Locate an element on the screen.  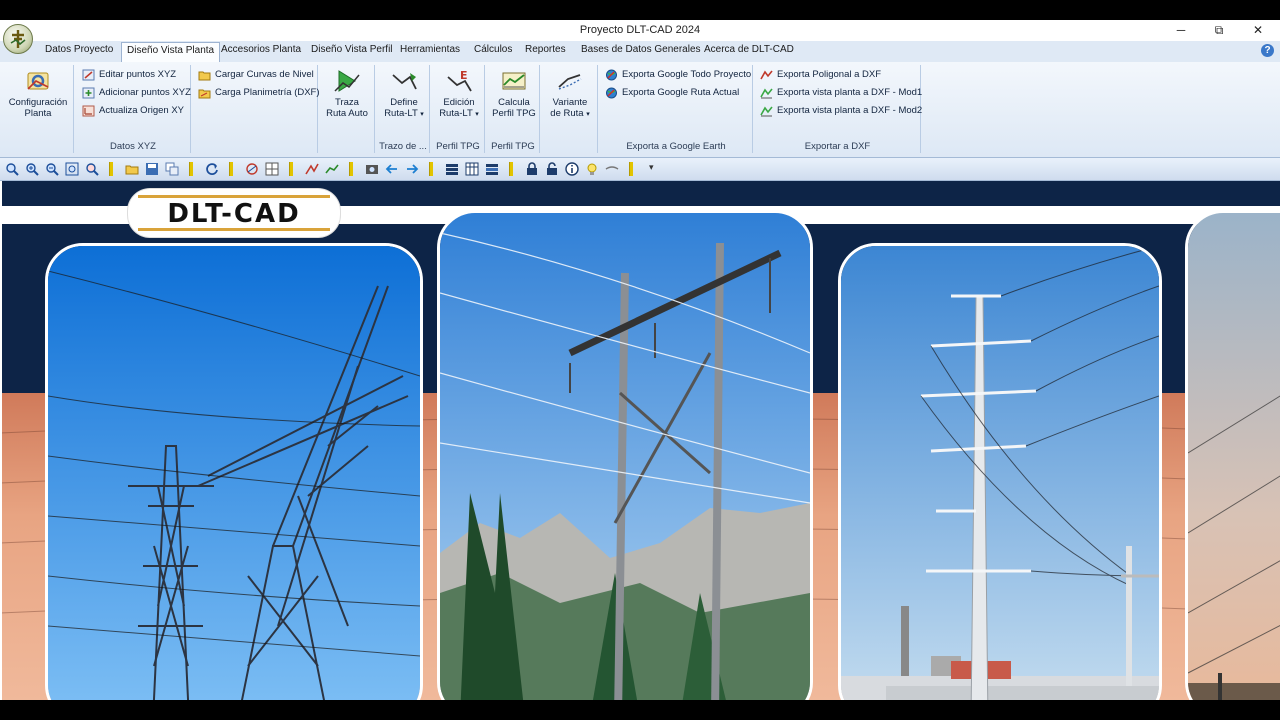
export-dxf-label: Exportar a DXF is located at coordinates (837, 146).